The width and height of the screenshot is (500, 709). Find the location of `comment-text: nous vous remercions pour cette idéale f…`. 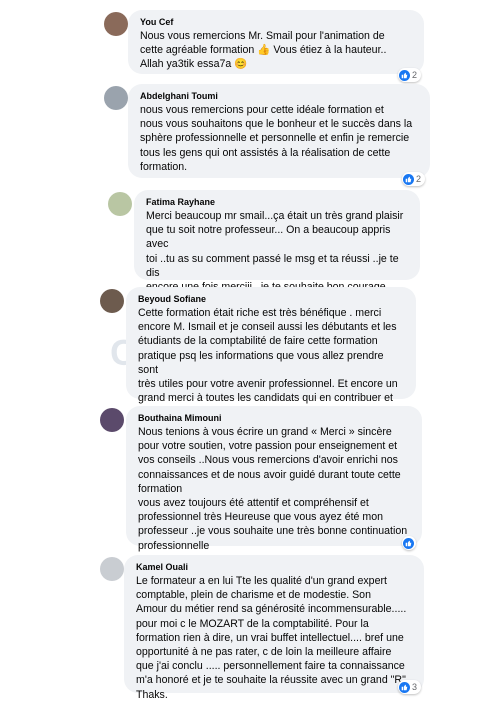

comment-text: nous vous remercions pour cette idéale f… is located at coordinates (276, 138).